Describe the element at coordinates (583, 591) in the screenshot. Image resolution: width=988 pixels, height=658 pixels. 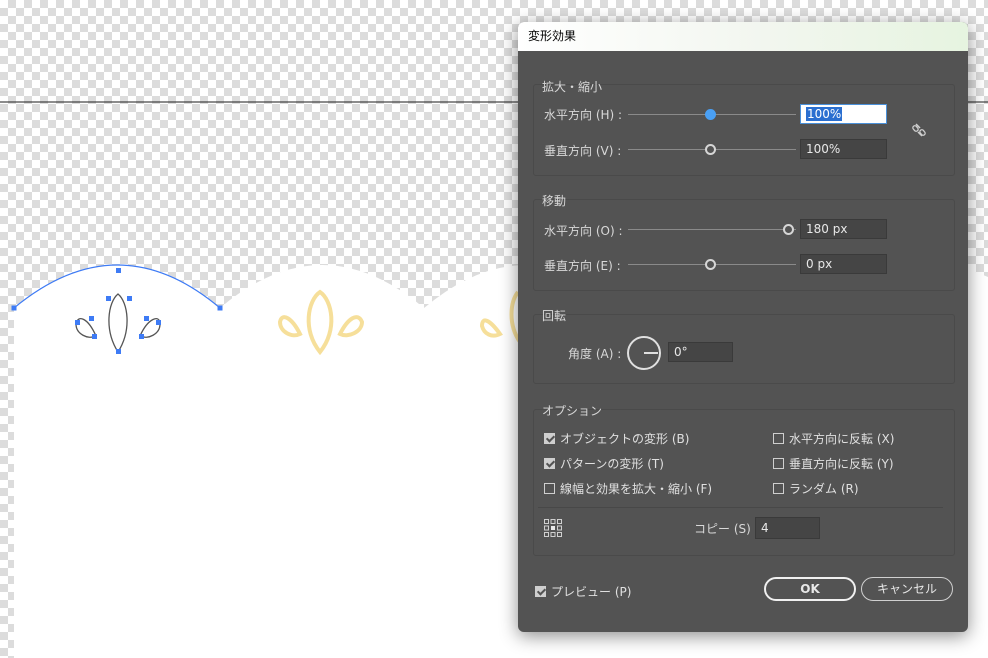
I see `preview-checkbox: プレビュー (P)` at that location.